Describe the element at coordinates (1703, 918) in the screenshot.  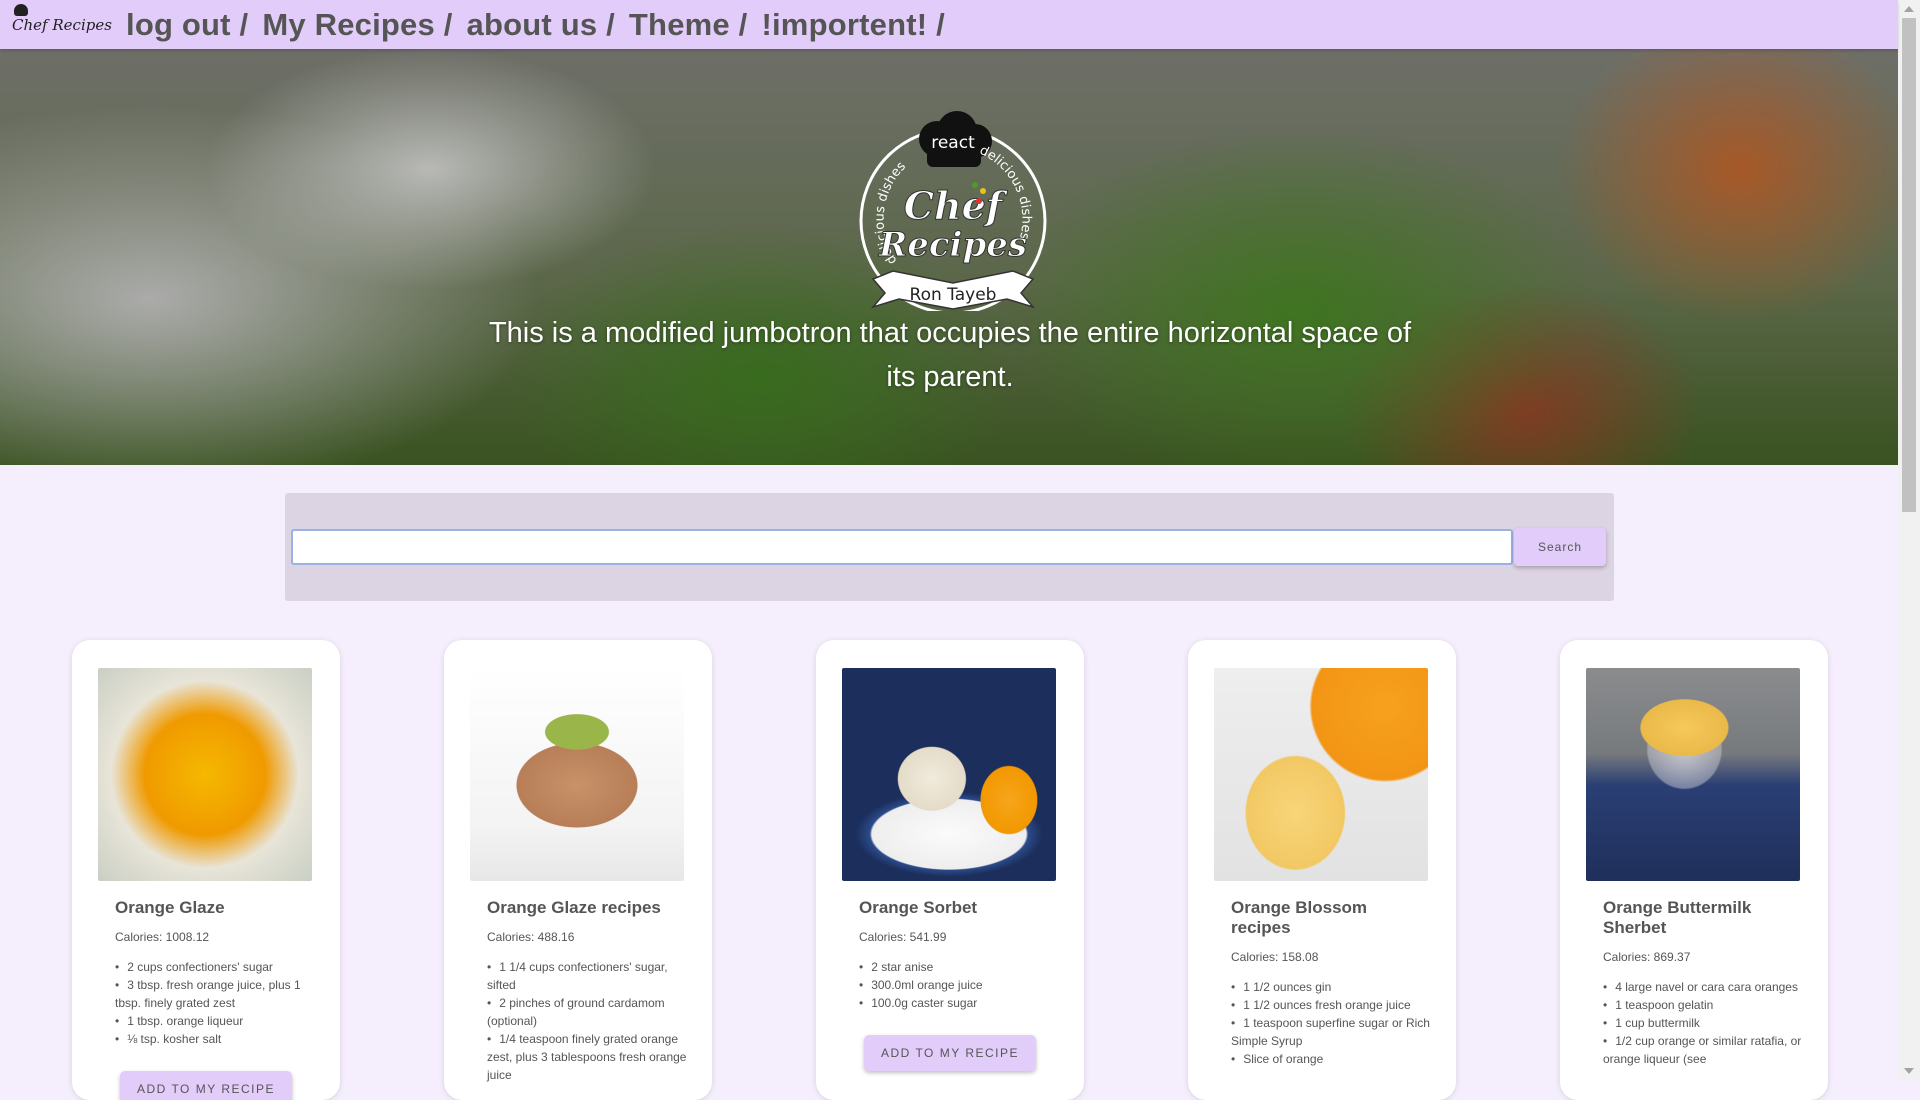
I see `recipe-title: Orange Buttermilk Sherbet` at that location.